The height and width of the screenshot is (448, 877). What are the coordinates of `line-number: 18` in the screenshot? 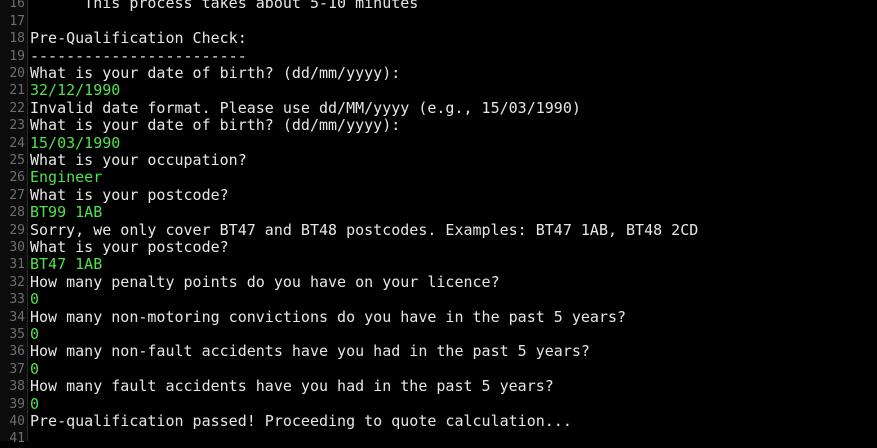 It's located at (17, 39).